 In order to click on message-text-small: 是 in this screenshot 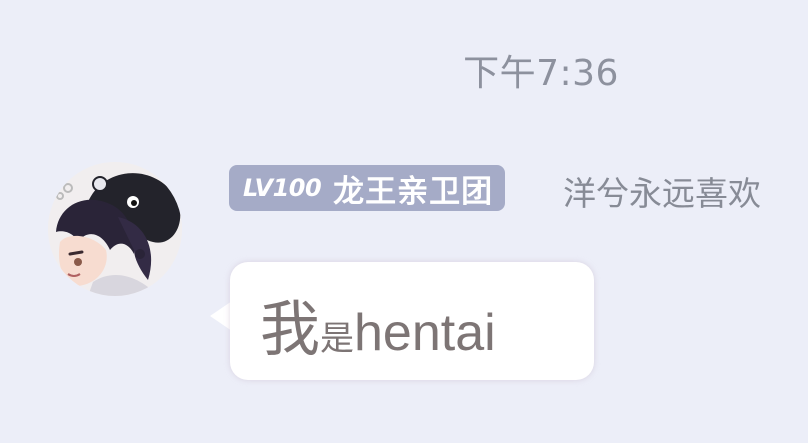, I will do `click(337, 339)`.